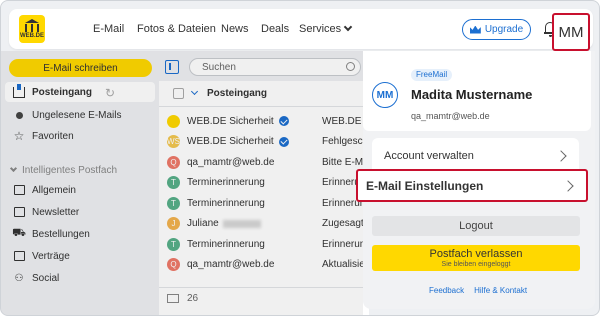  I want to click on table-row: Qqa_mamtr@web.de Bitte E-Mail a, so click(264, 162).